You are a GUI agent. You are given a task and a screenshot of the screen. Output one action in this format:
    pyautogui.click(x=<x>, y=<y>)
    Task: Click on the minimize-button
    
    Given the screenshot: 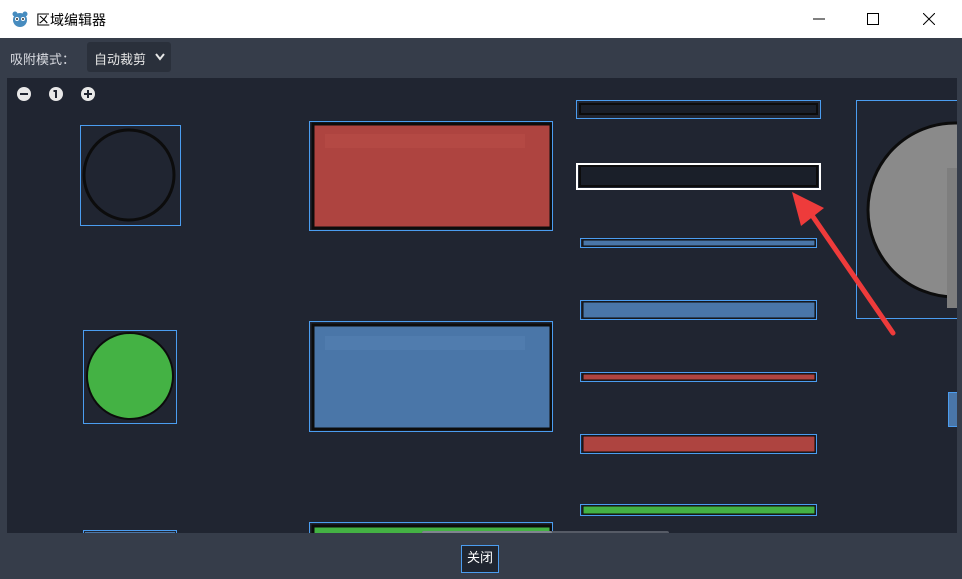 What is the action you would take?
    pyautogui.click(x=819, y=19)
    